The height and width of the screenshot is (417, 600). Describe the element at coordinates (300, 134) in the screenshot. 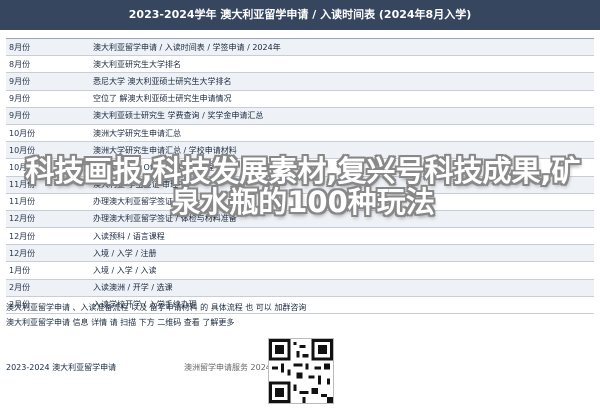

I see `table-row: 10月份 澳洲大学研究生申请汇总` at that location.